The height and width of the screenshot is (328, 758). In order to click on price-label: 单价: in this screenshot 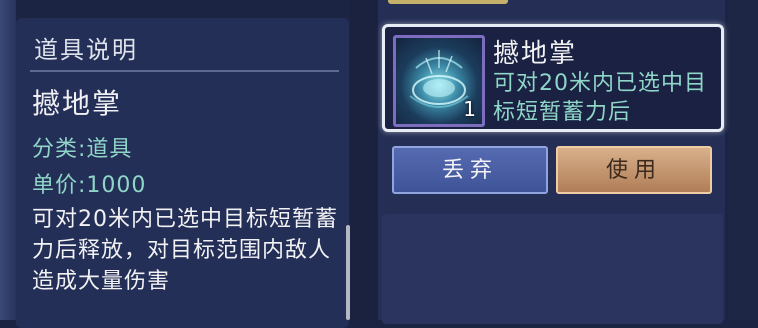, I will do `click(59, 185)`.